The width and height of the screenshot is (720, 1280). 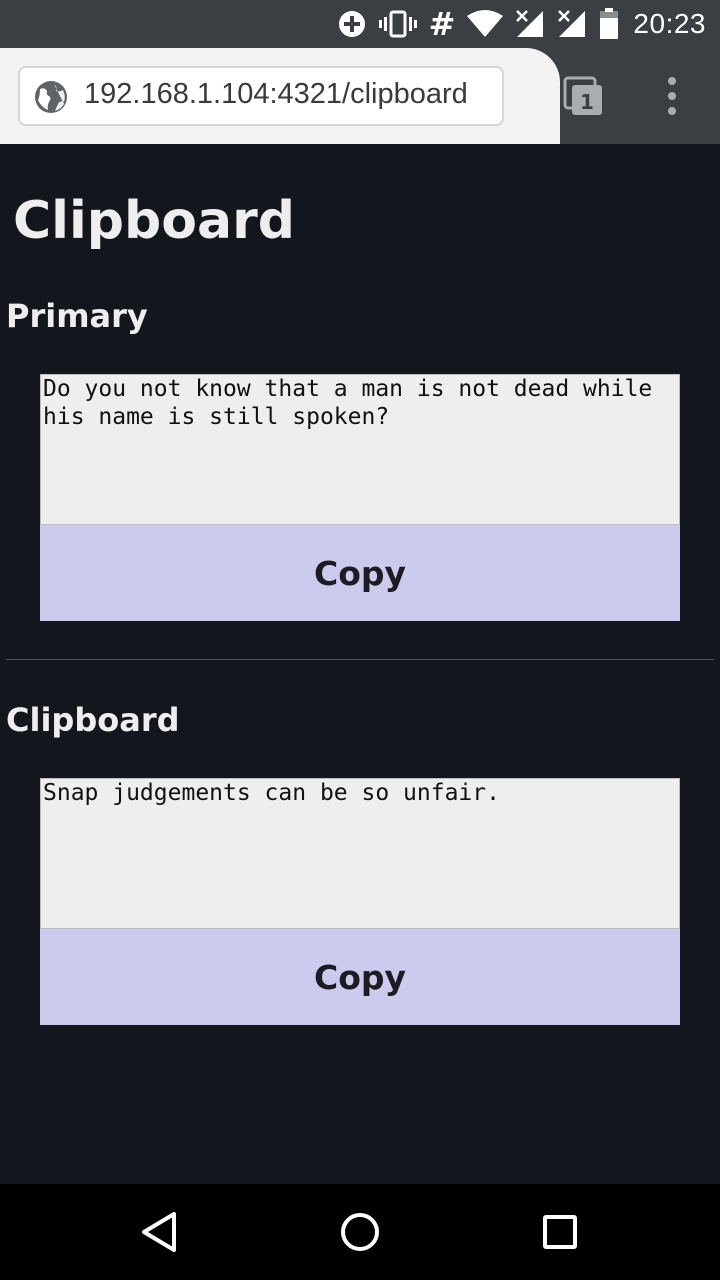 I want to click on globe-icon, so click(x=51, y=97).